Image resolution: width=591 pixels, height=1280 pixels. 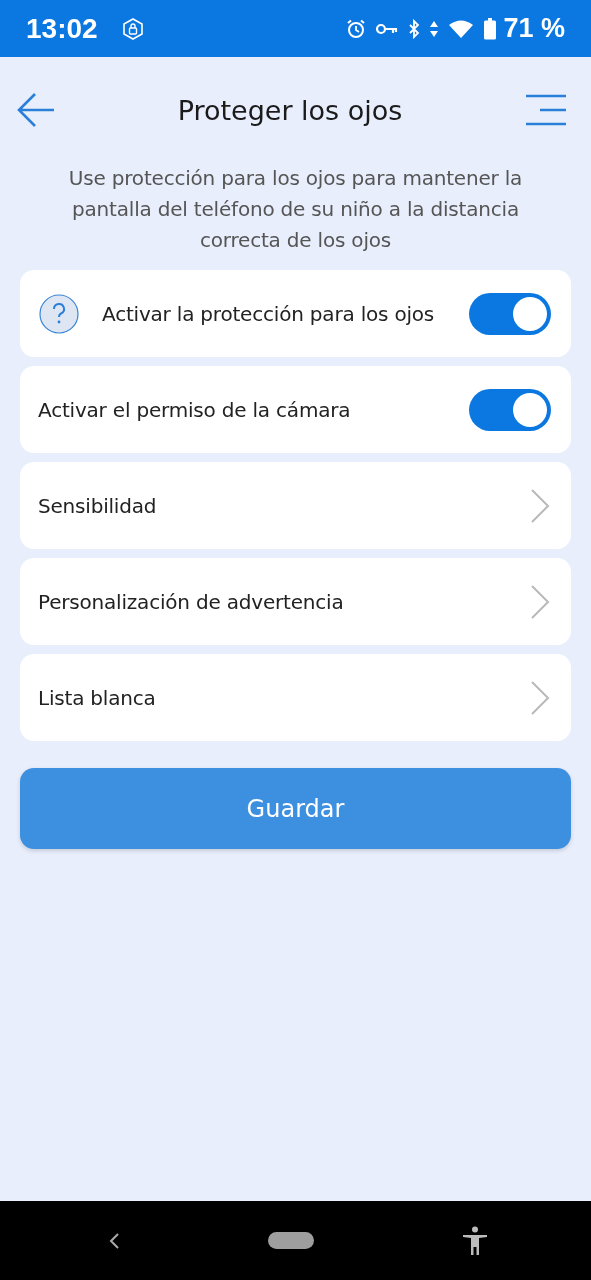 I want to click on description-text: Use protección para los ojos para mantener la pantalla del teléfono de su niño a la distancia correcta de los ojos, so click(x=295, y=209).